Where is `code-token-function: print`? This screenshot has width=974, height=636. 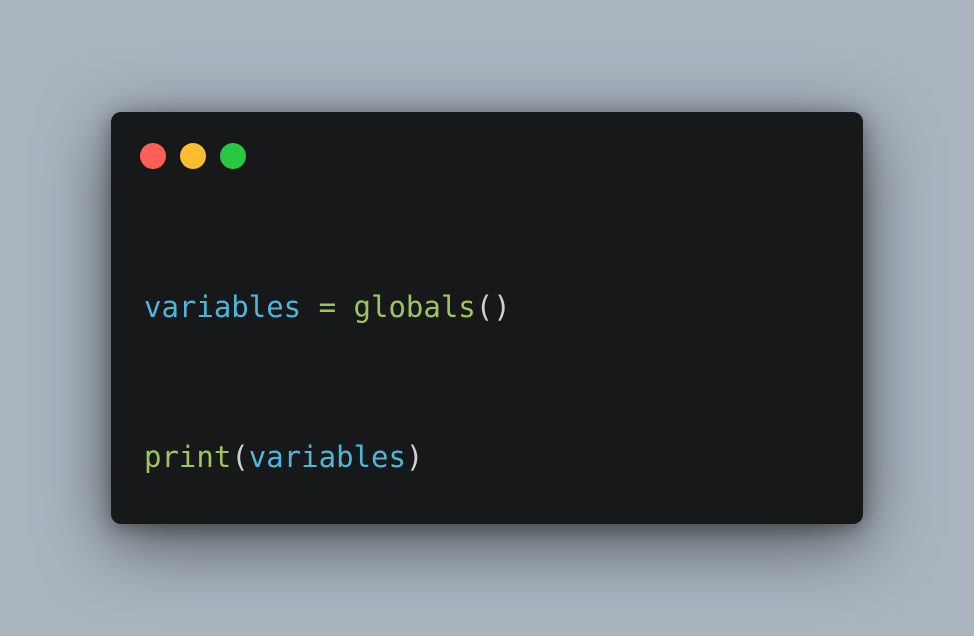 code-token-function: print is located at coordinates (188, 457).